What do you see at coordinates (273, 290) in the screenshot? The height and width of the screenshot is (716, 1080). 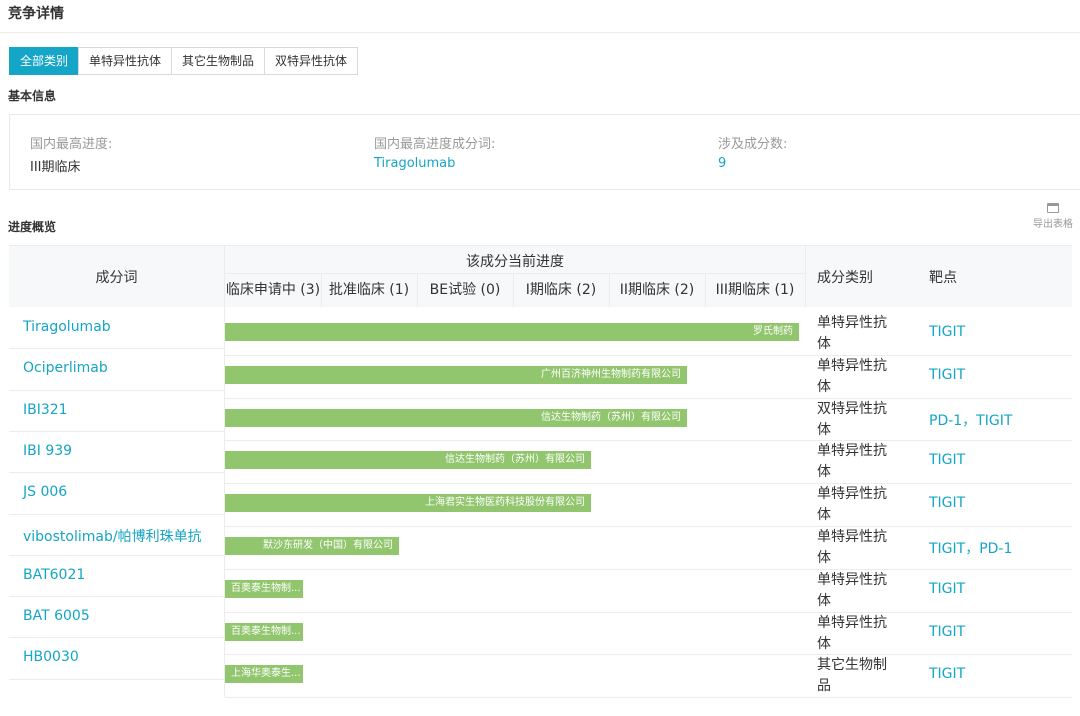 I see `stage-clinical-application: 临床申请中 (3)` at bounding box center [273, 290].